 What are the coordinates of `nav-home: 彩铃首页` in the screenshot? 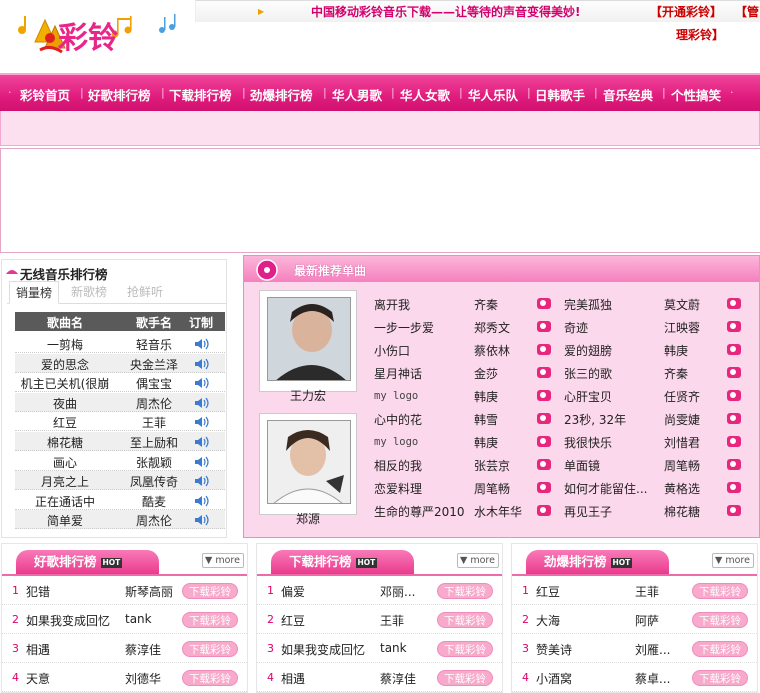 It's located at (45, 94).